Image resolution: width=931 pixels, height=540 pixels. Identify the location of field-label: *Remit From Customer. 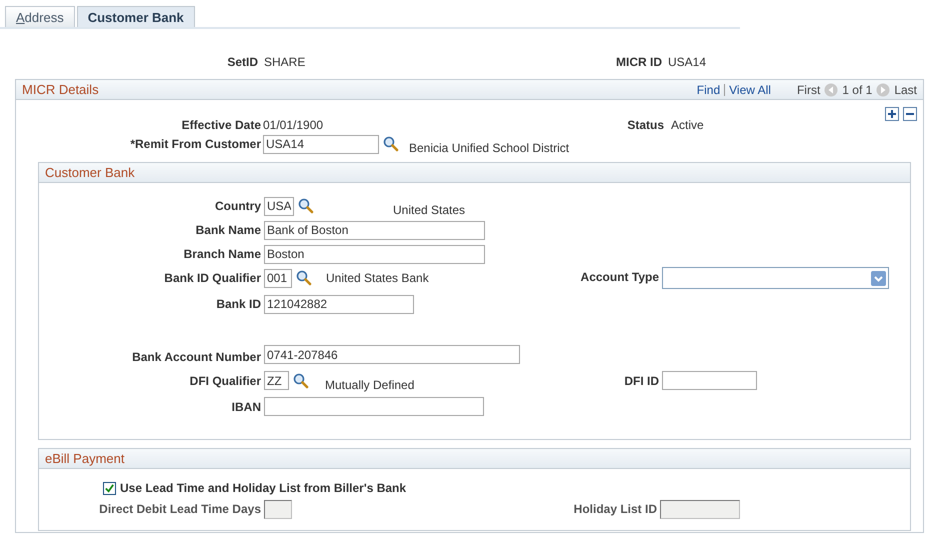
(195, 144).